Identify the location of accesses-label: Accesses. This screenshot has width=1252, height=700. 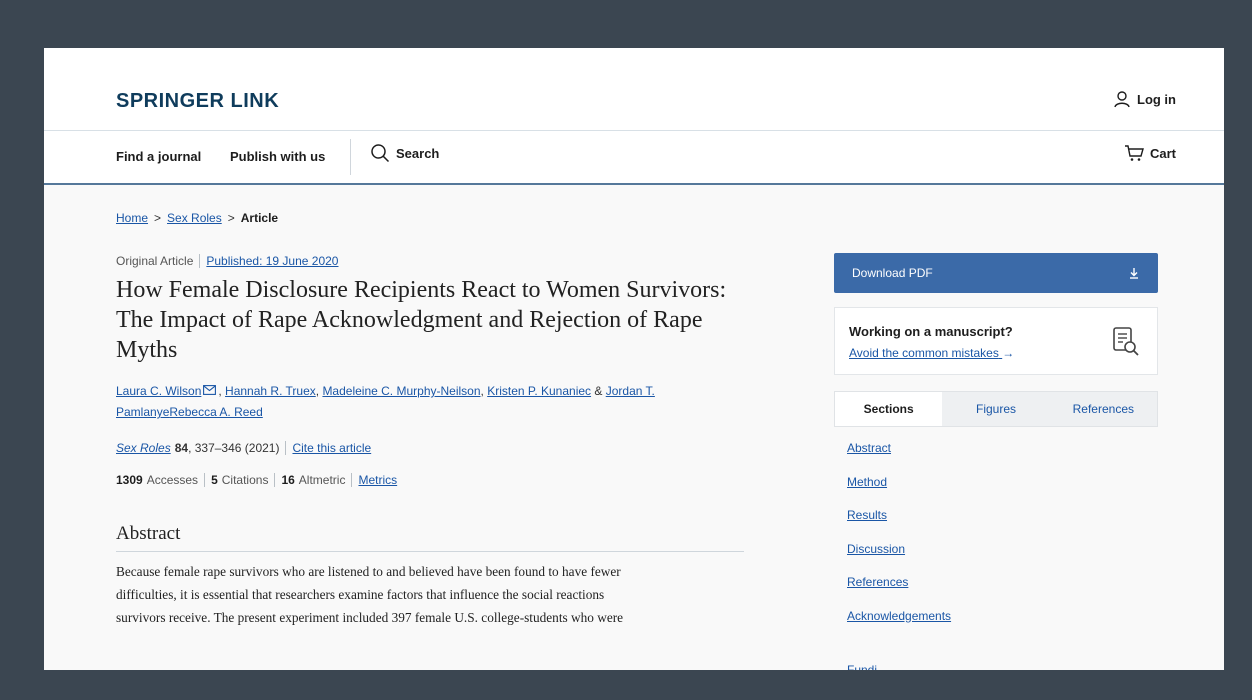
(172, 480).